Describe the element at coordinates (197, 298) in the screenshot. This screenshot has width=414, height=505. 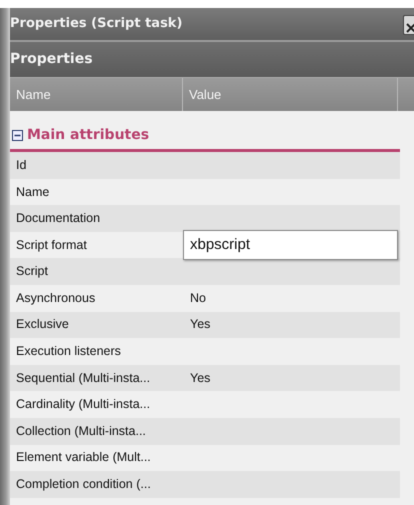
I see `property-value: No` at that location.